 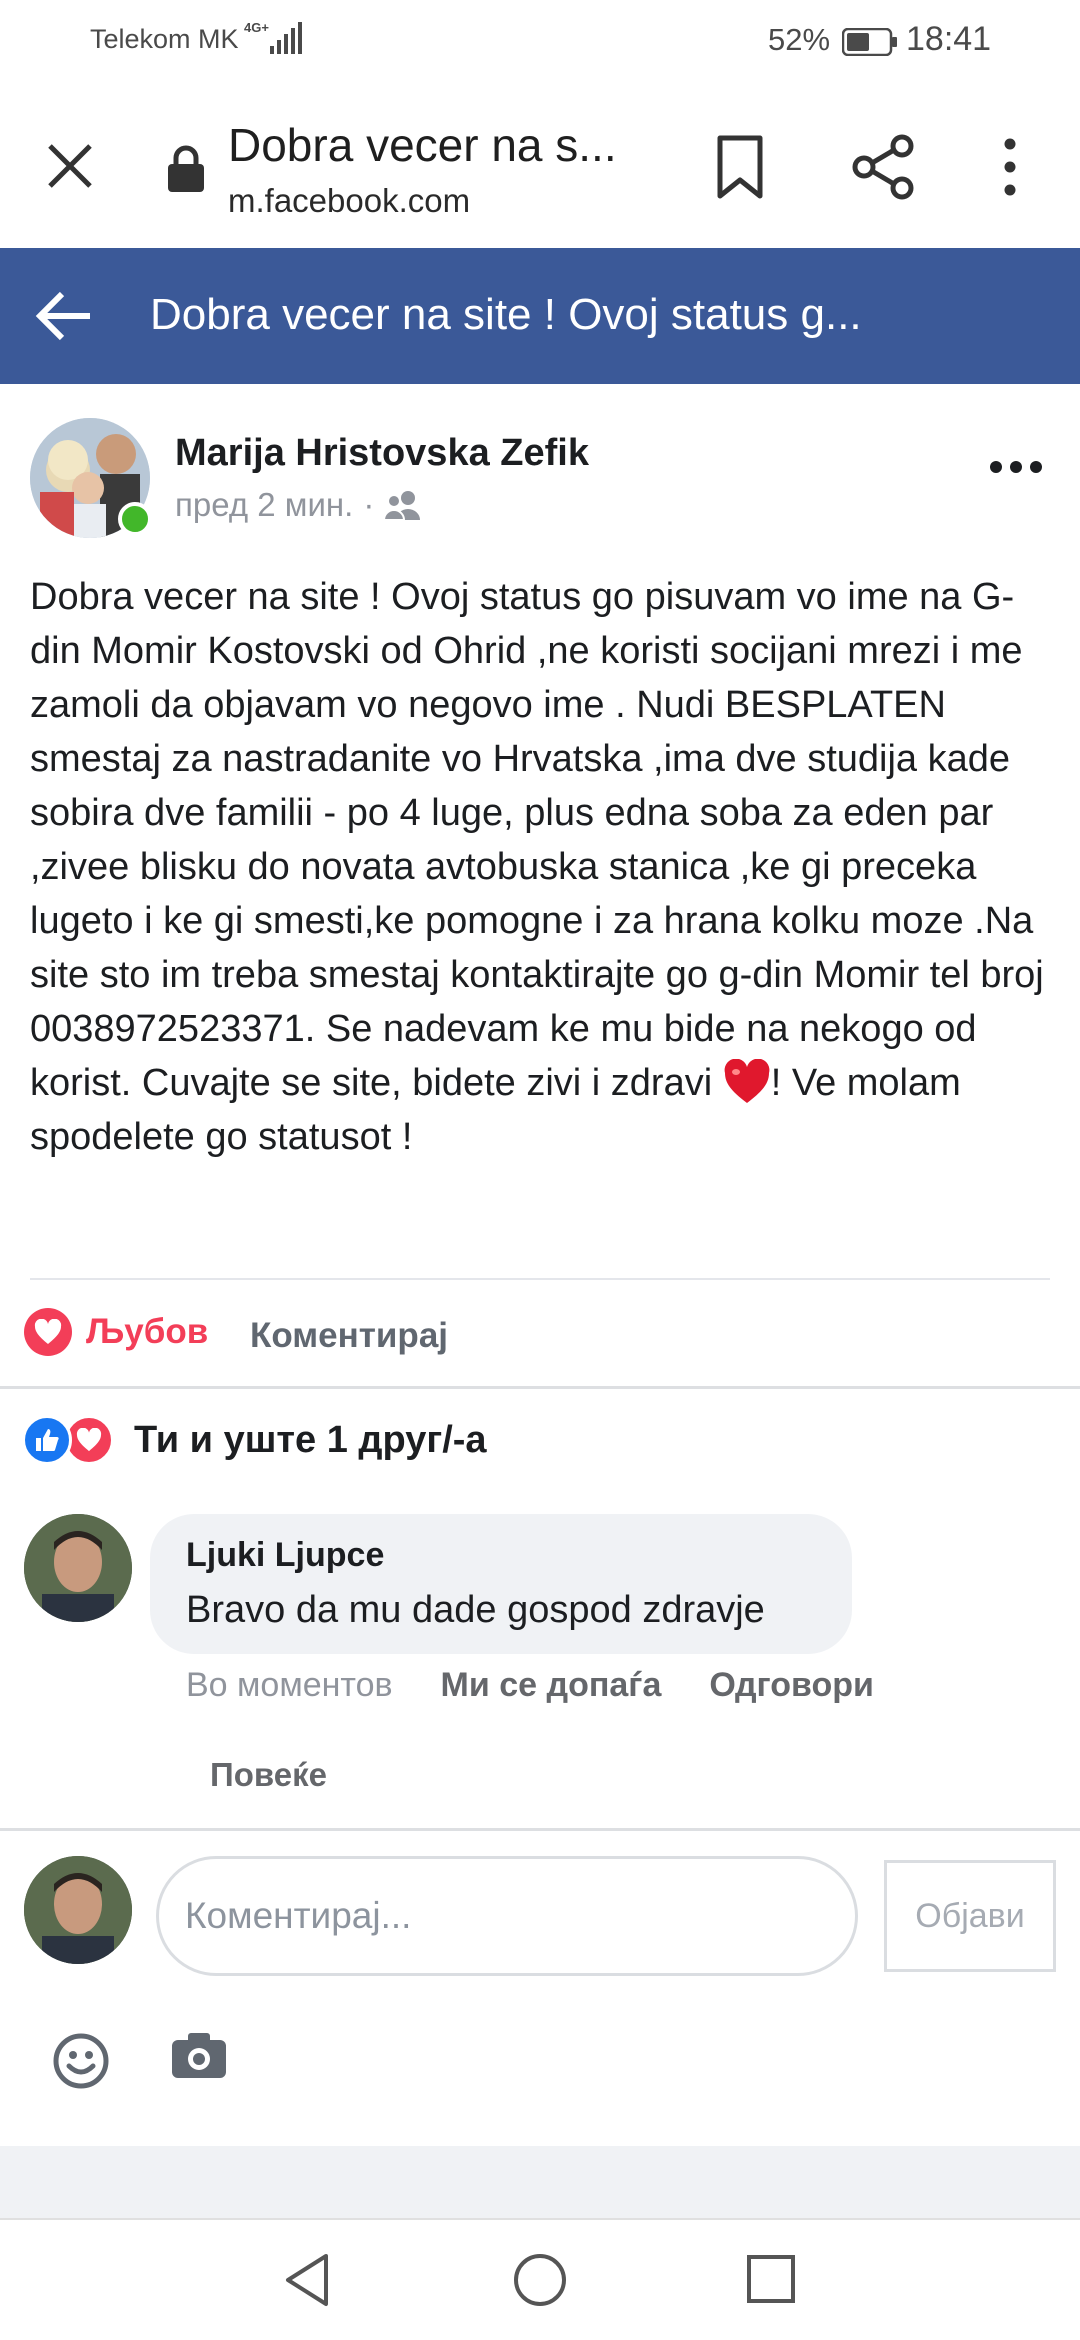 I want to click on nav-recent-apps-icon, so click(x=771, y=2279).